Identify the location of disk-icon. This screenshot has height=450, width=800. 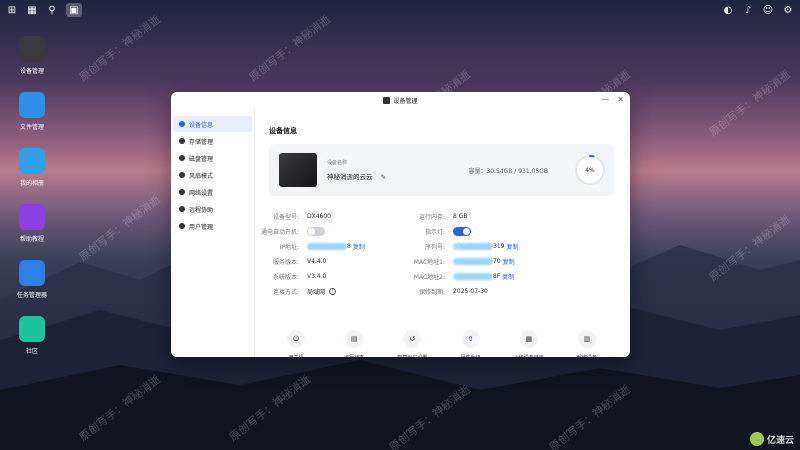
(182, 158).